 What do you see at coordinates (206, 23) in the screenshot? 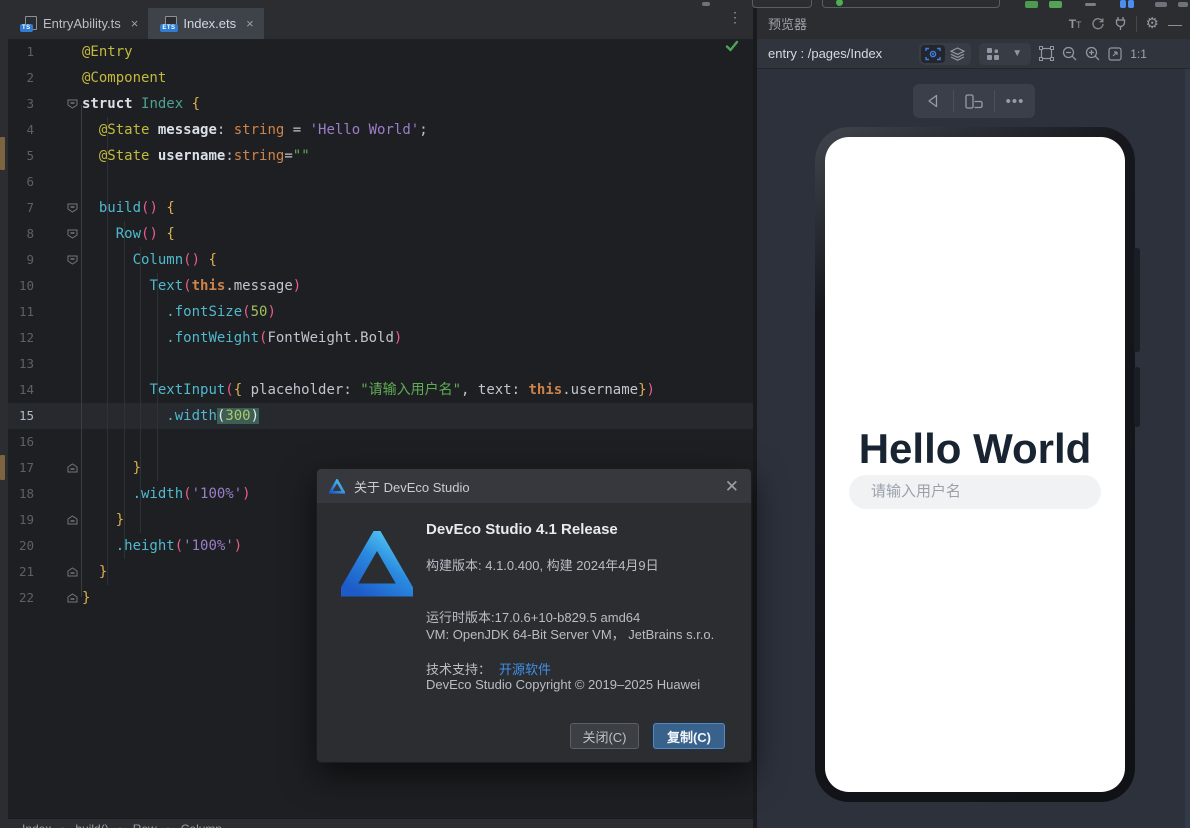
I see `tab-index-ets: ETS Index.ets ×` at bounding box center [206, 23].